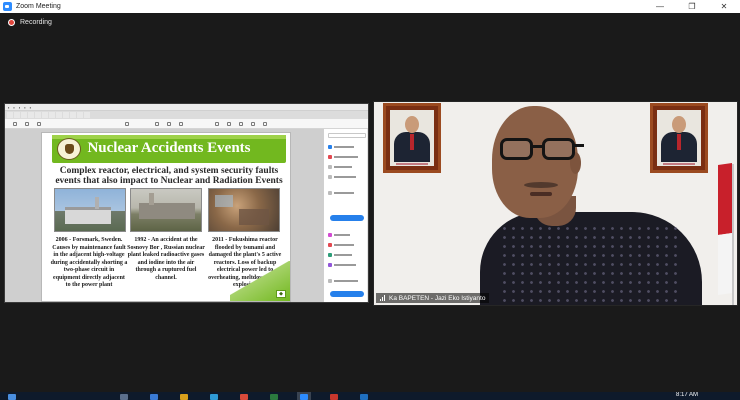 The image size is (740, 400). Describe the element at coordinates (724, 6) in the screenshot. I see `close-button: ✕` at that location.